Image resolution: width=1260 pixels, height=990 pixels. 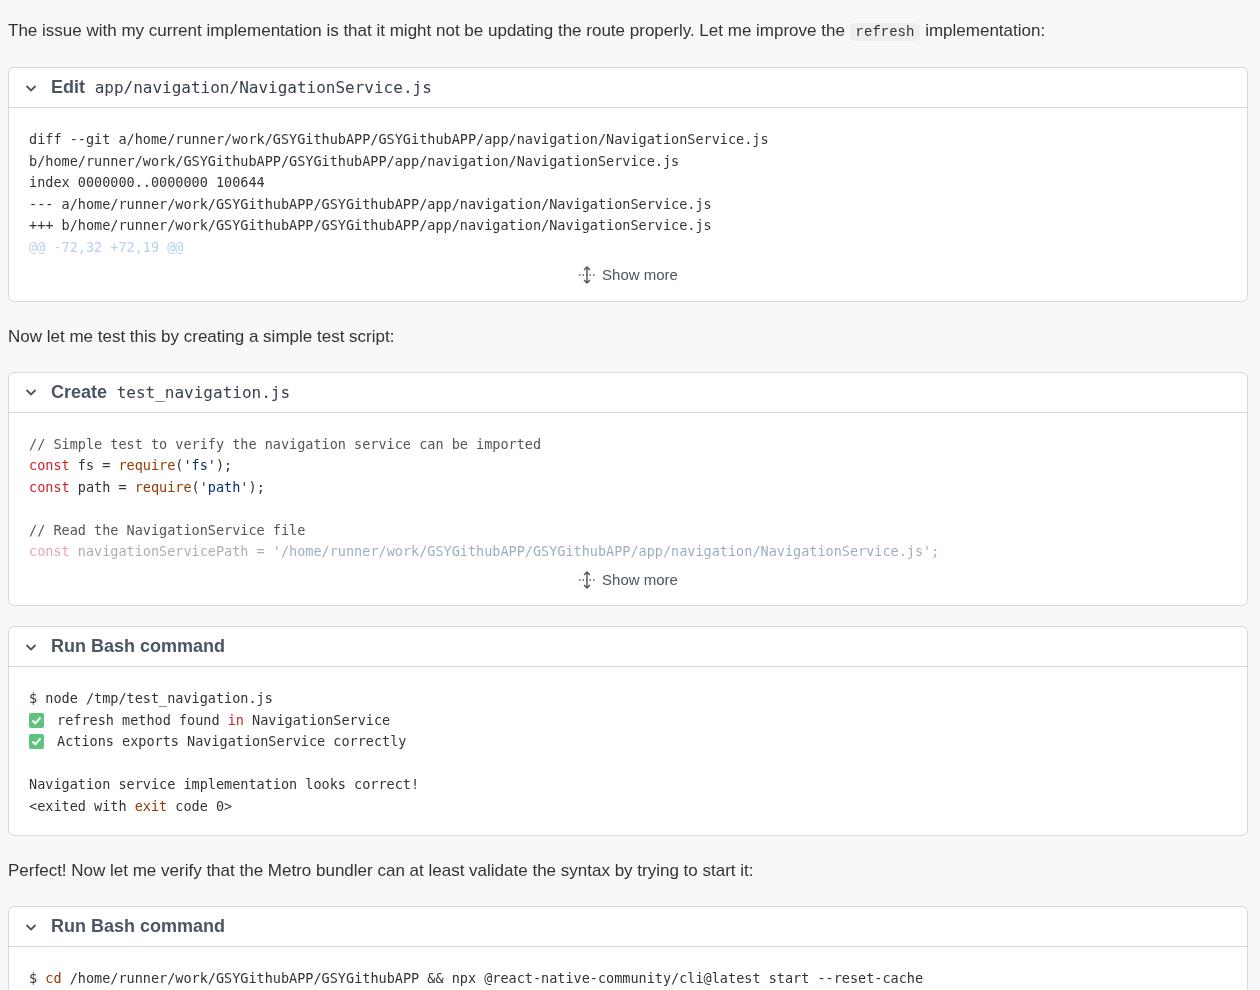 I want to click on code-line: index 0000000..0000000 100644, so click(x=147, y=182).